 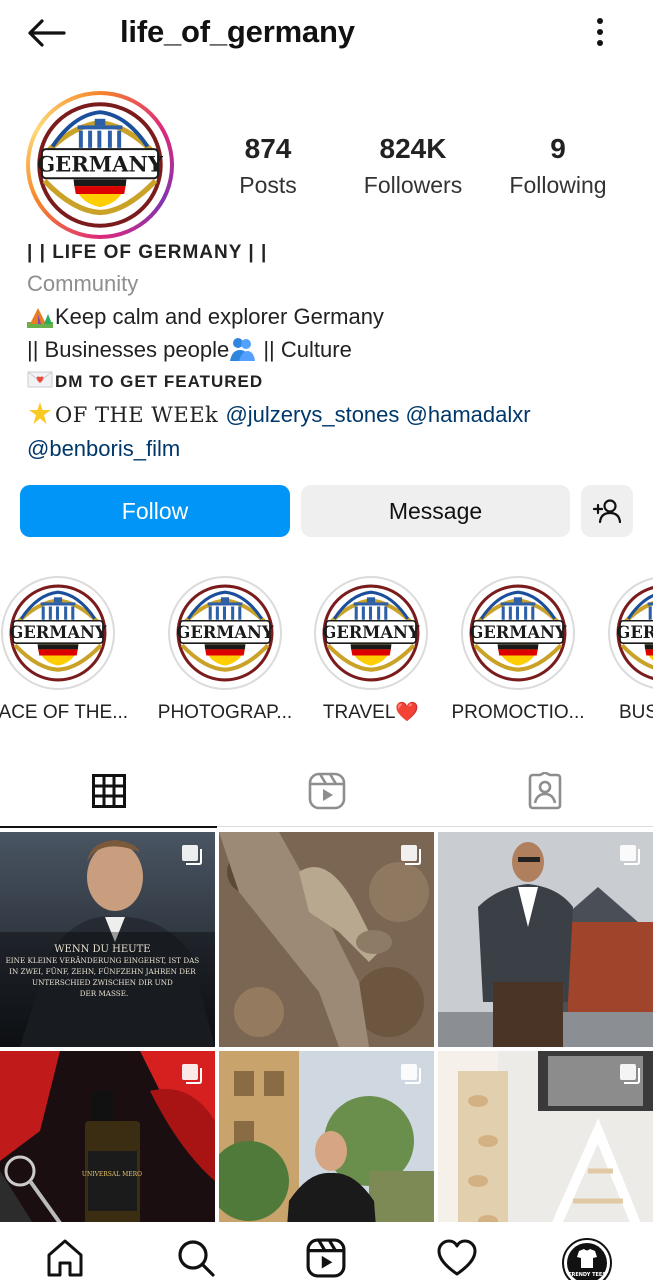 I want to click on bio-line-3-text: DM TO GET FEATURED, so click(x=159, y=381).